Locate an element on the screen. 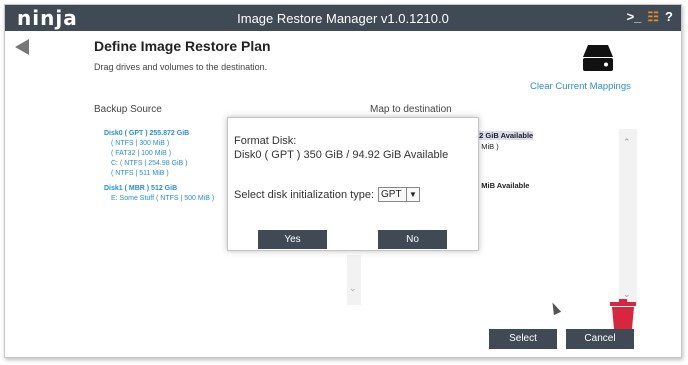 The image size is (688, 365). trash-icon is located at coordinates (623, 314).